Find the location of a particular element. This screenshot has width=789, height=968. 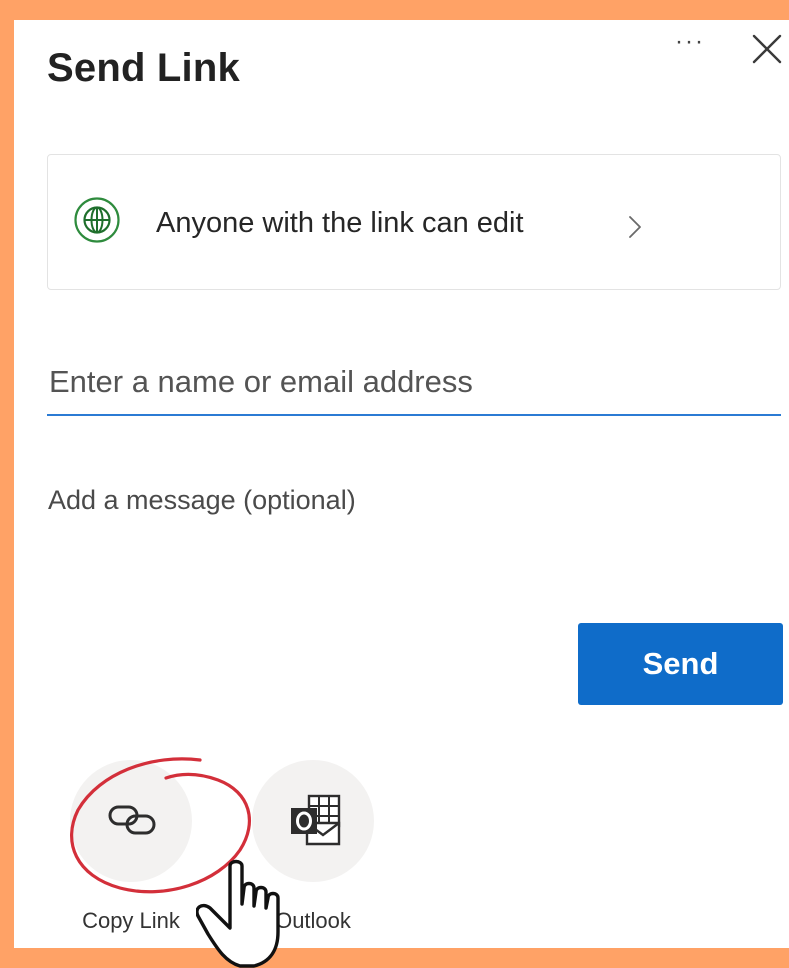

outlook-option: Outlook is located at coordinates (313, 846).